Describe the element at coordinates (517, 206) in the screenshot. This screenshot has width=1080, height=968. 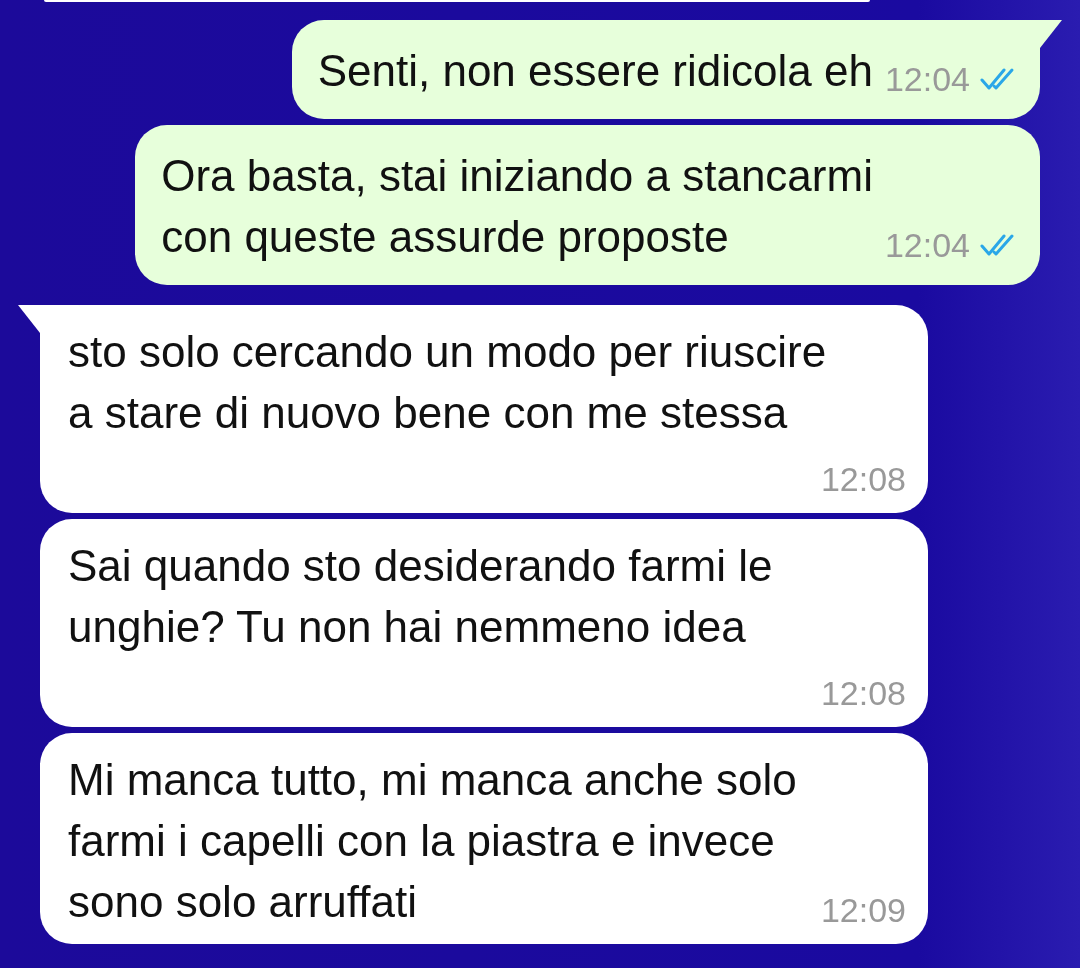
I see `message-text: Ora basta, stai iniziando a stancarmi con queste assurde proposte` at that location.